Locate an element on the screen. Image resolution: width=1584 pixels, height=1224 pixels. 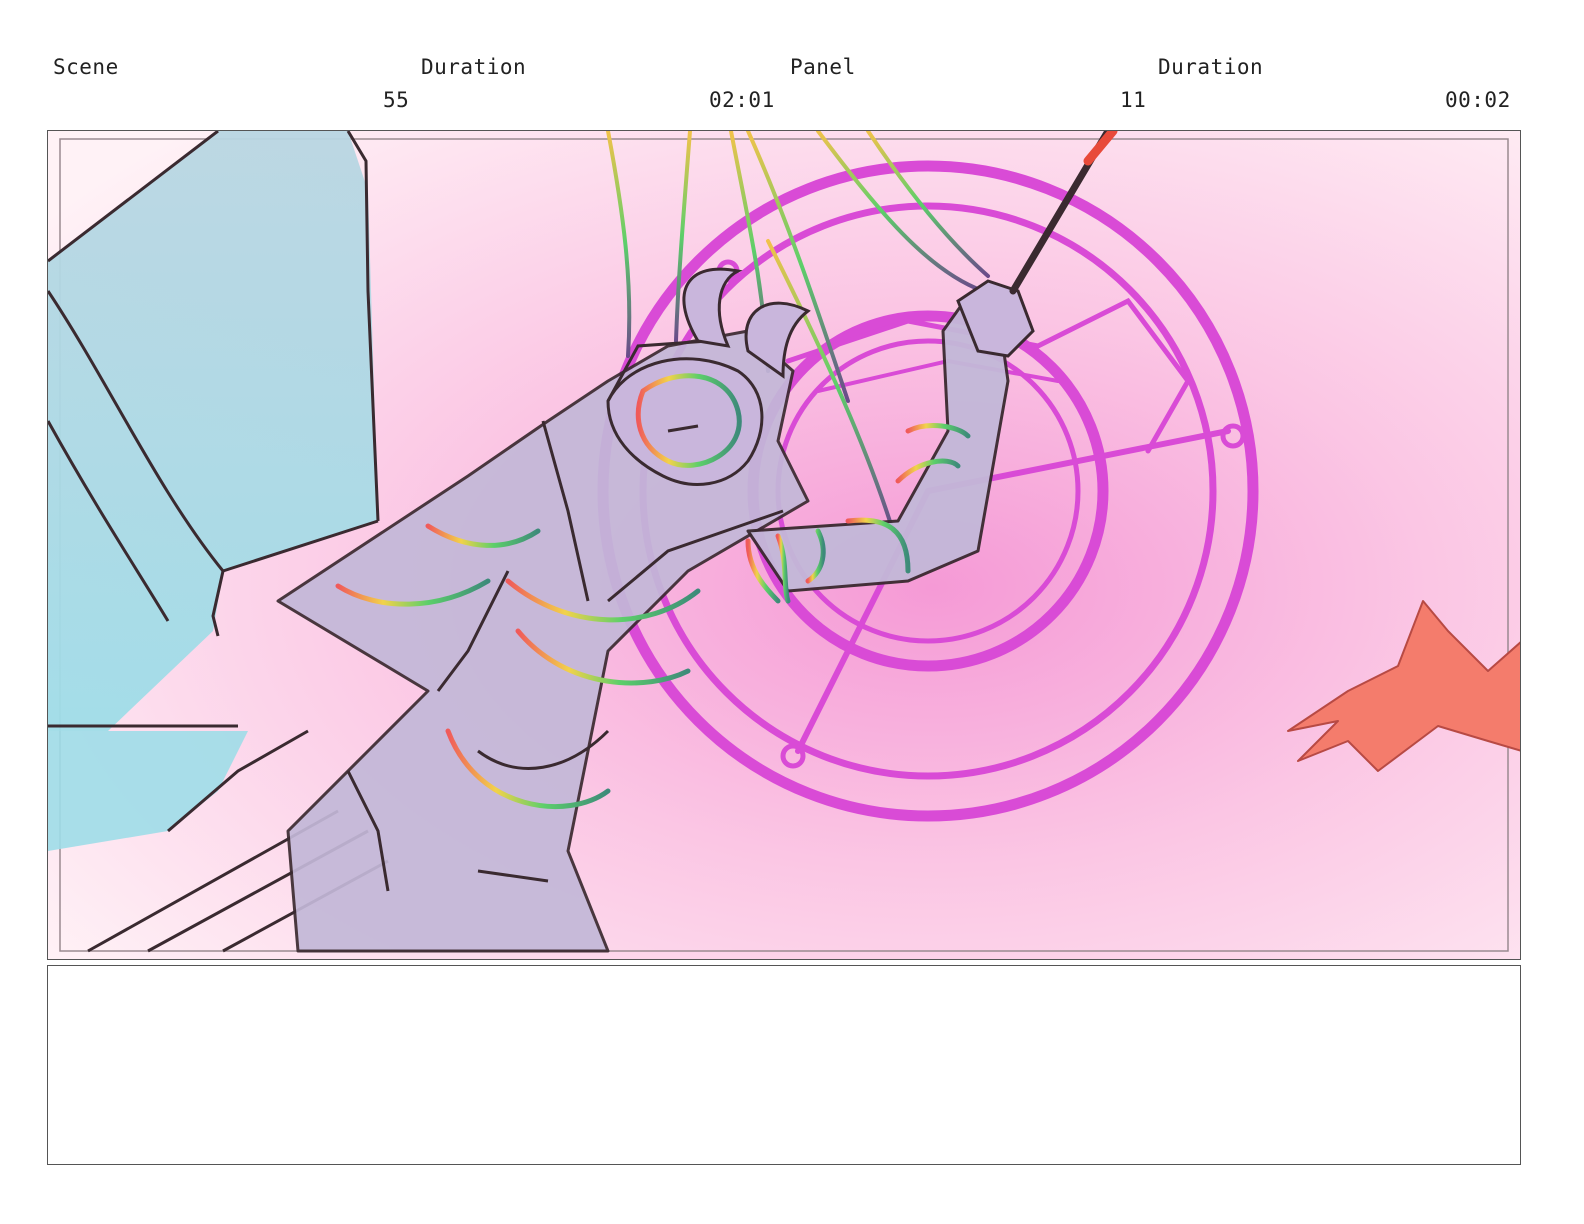
panel-number: 11 is located at coordinates (1133, 100).